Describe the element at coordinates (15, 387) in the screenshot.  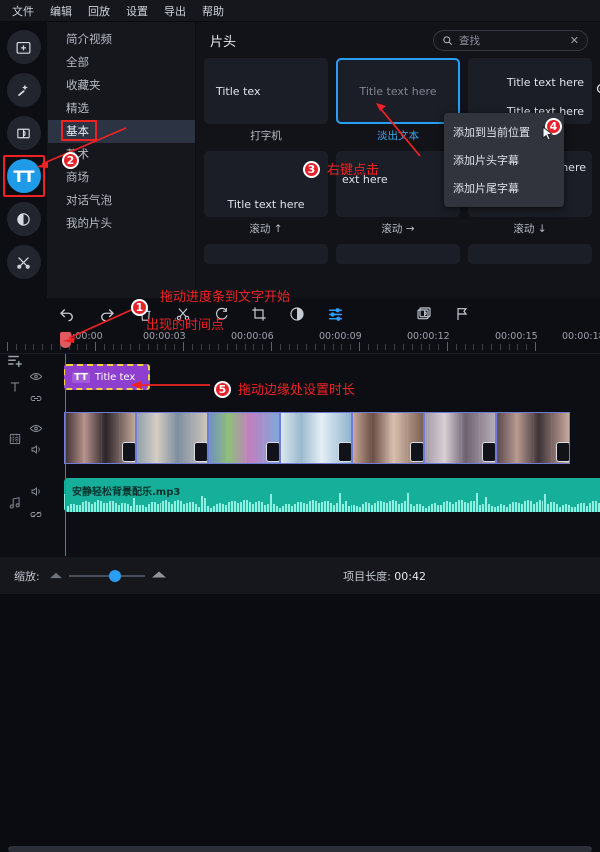
I see `text-track-icon` at that location.